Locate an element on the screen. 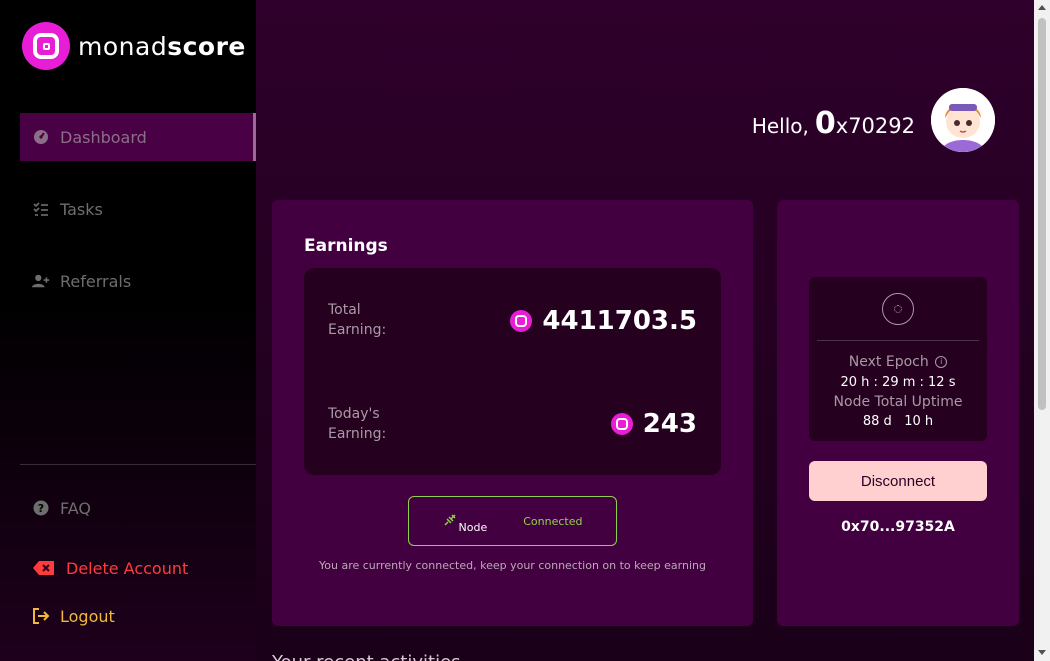 The height and width of the screenshot is (661, 1050). sidebar-divider is located at coordinates (138, 464).